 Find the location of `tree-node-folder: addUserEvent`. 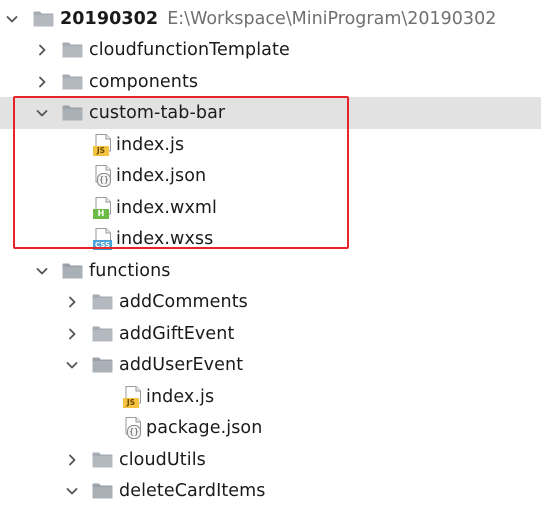

tree-node-folder: addUserEvent is located at coordinates (270, 365).